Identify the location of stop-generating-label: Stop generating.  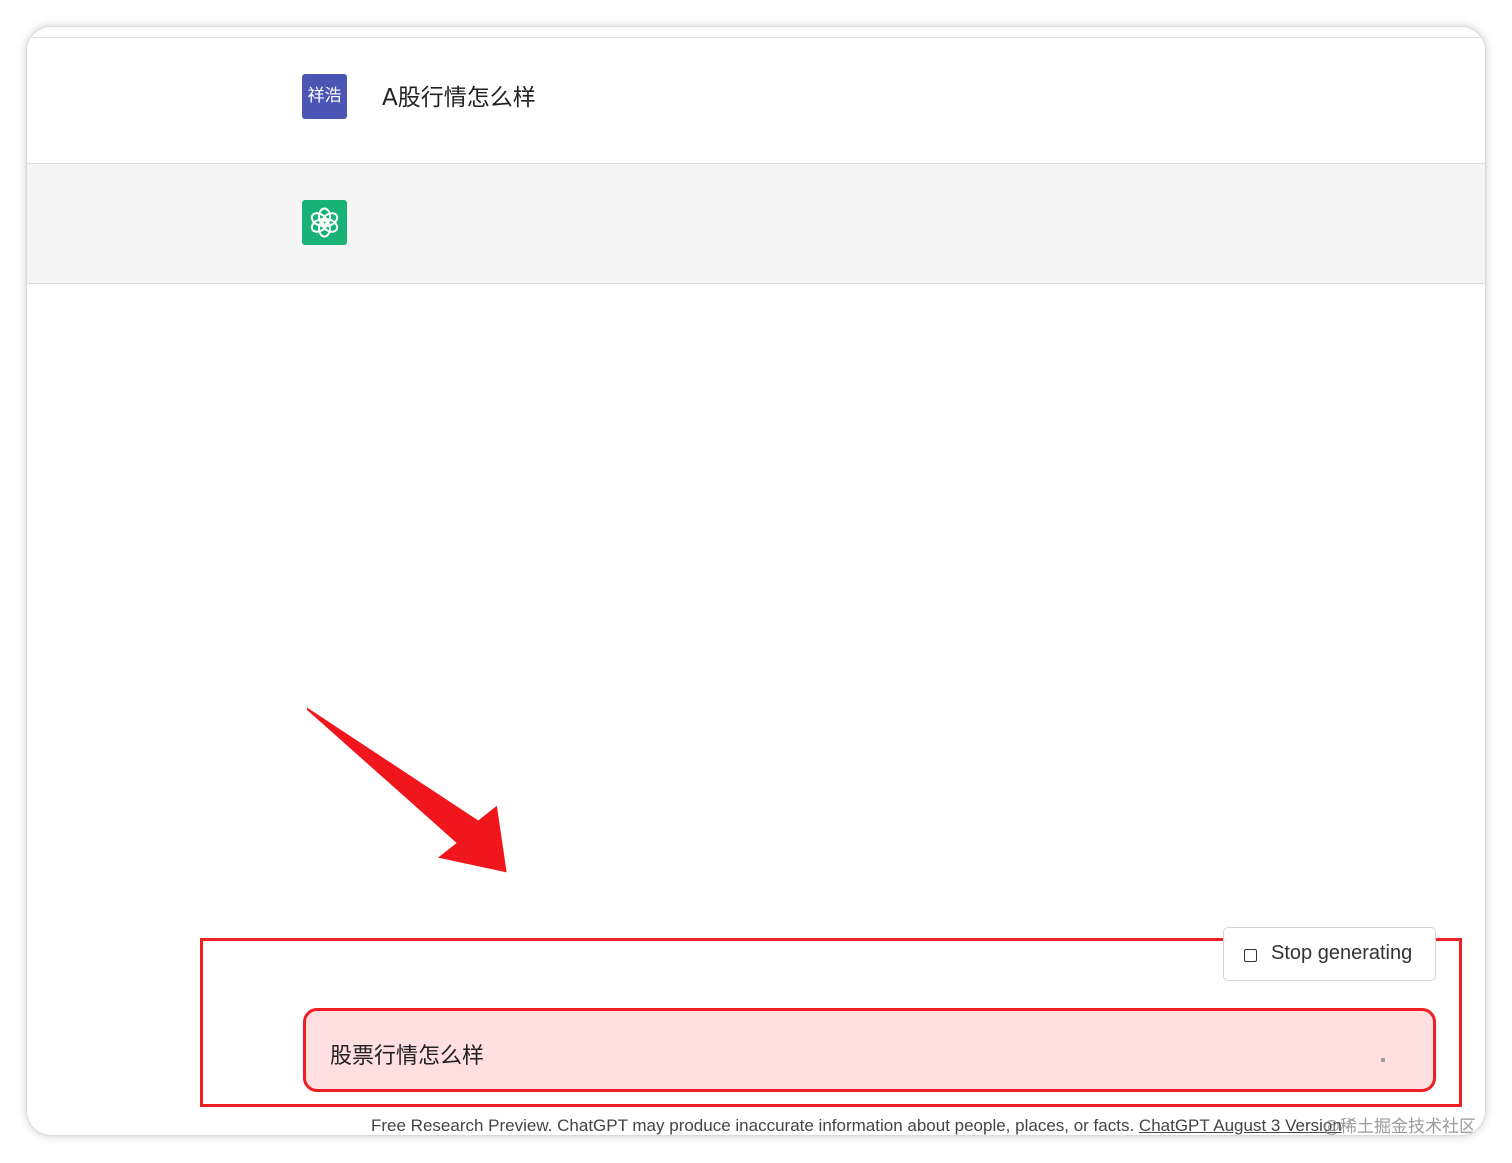
(1342, 953).